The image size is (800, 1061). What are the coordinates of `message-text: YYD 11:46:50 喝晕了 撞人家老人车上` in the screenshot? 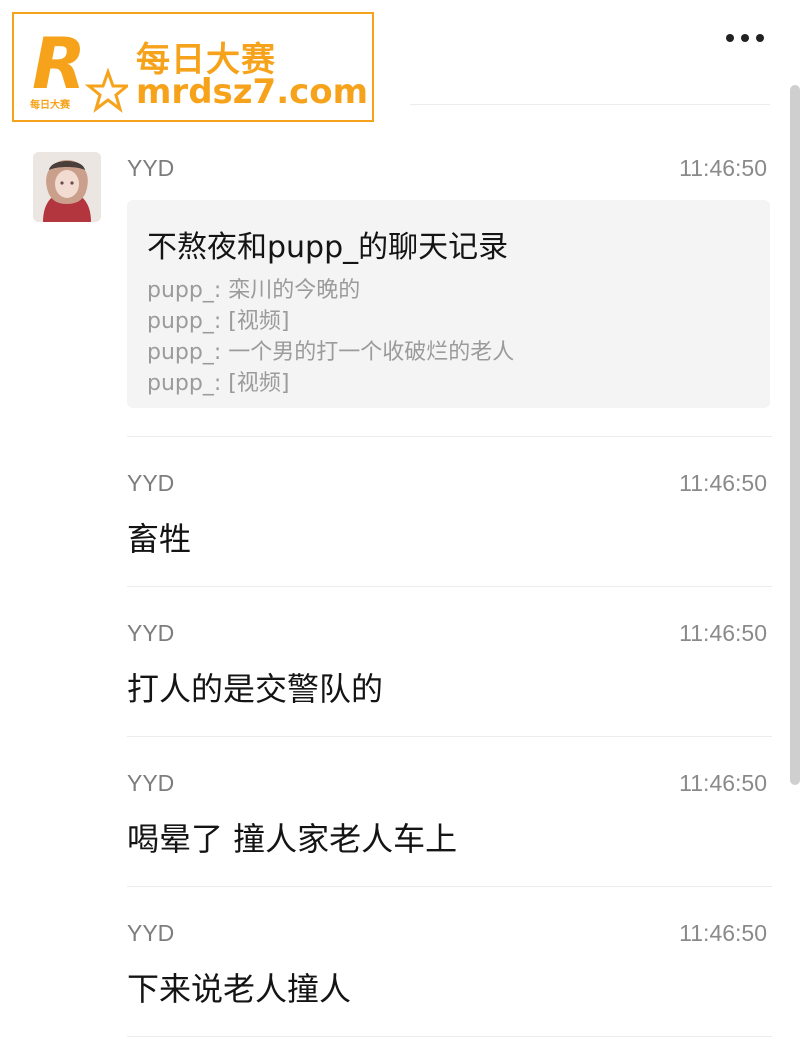 It's located at (449, 820).